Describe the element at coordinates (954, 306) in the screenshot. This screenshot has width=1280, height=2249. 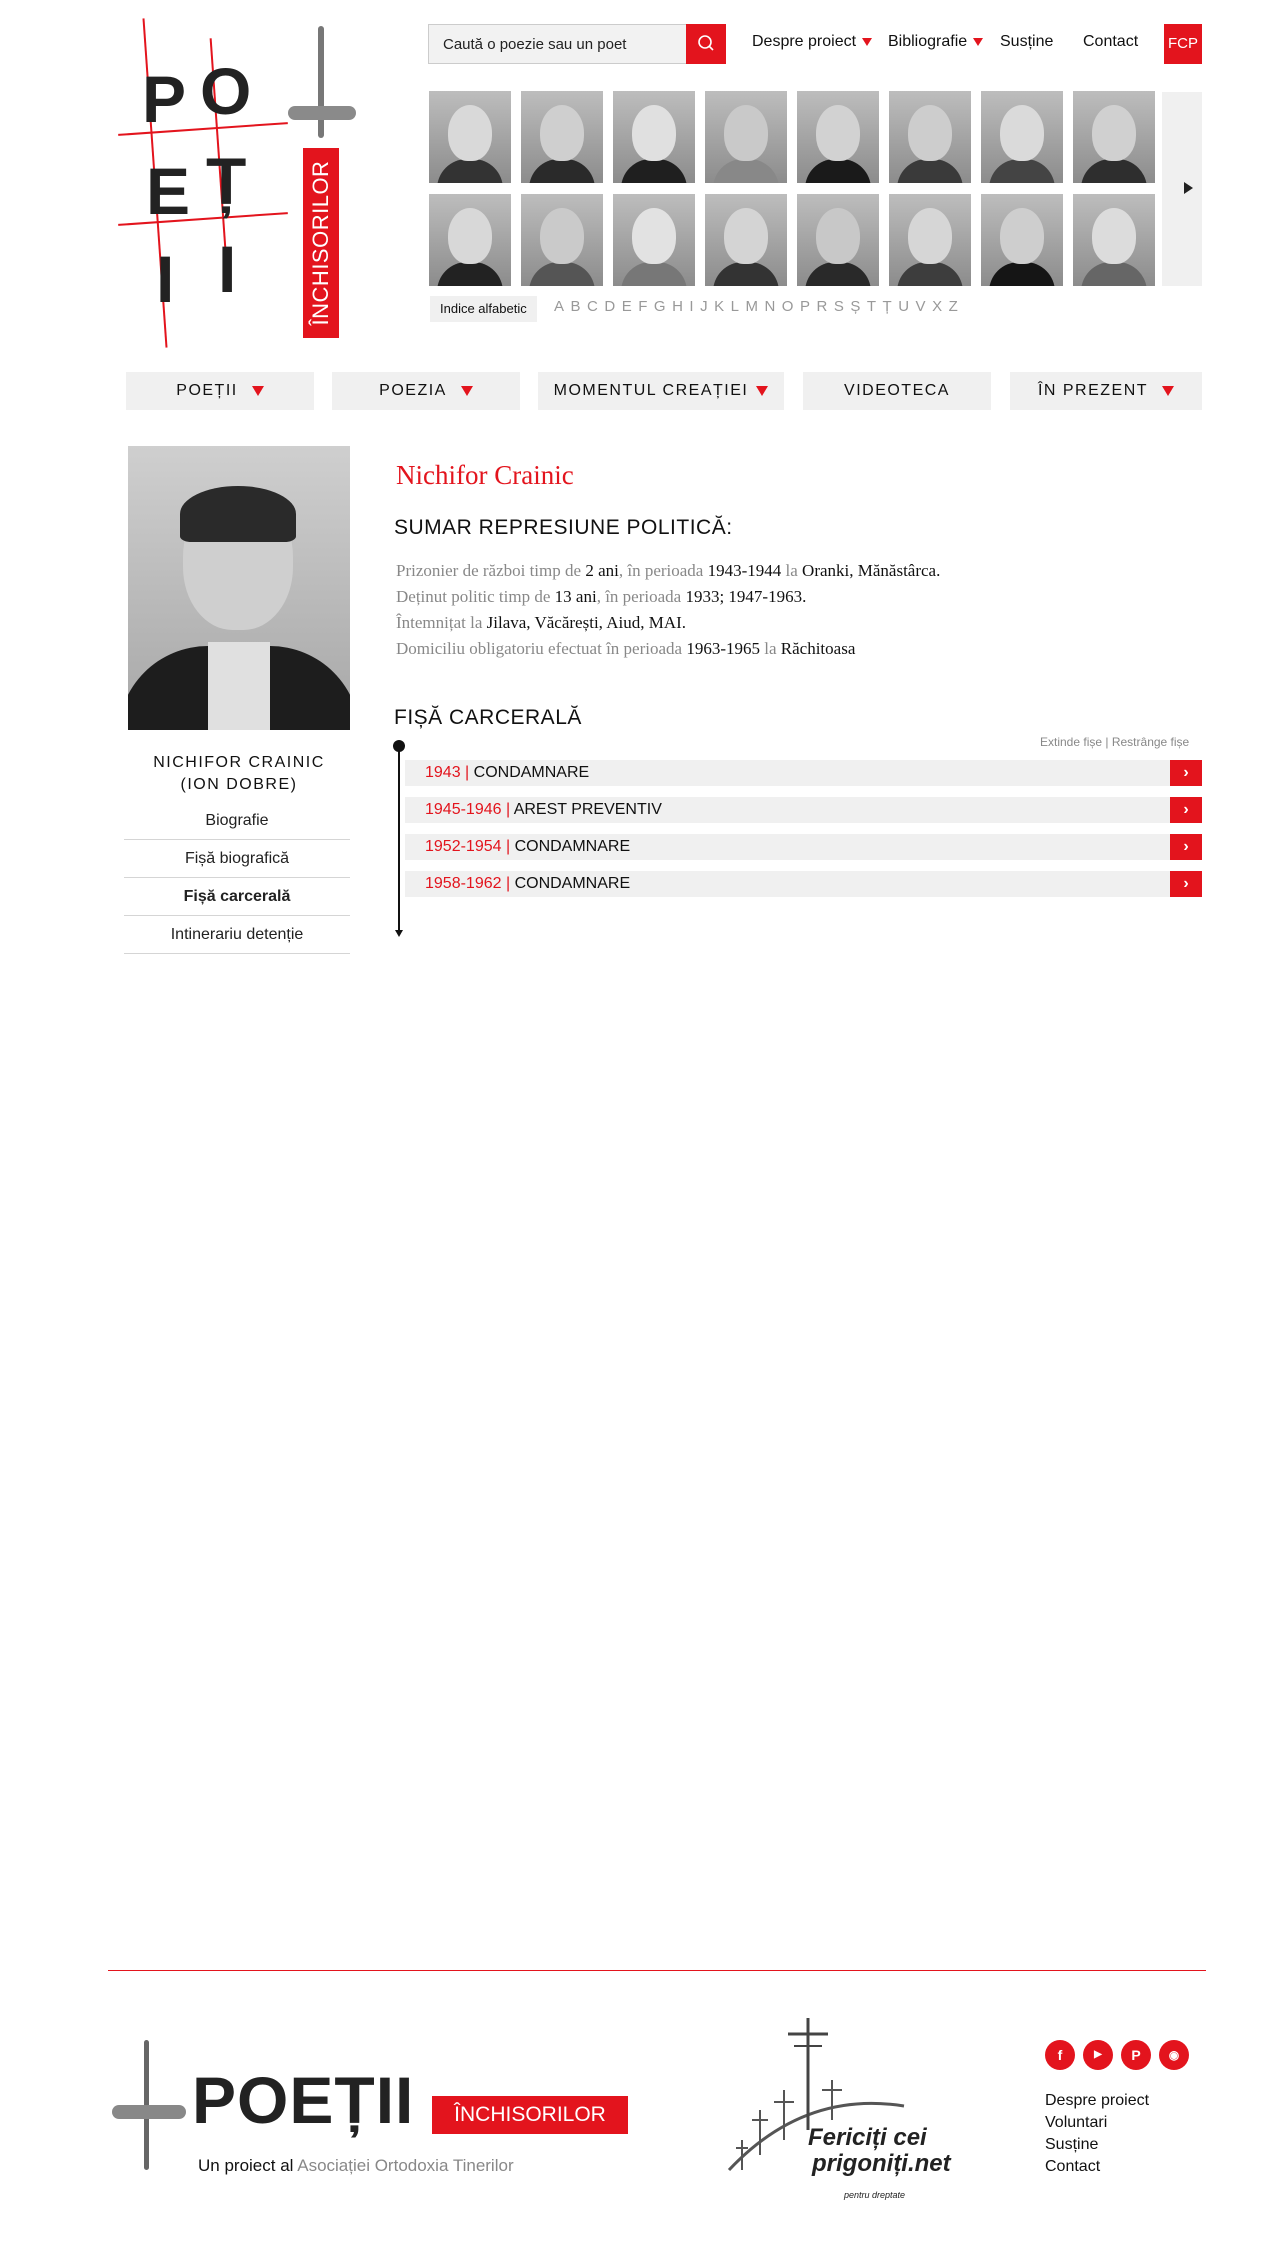
I see `alphabet-letter-link: Z` at that location.